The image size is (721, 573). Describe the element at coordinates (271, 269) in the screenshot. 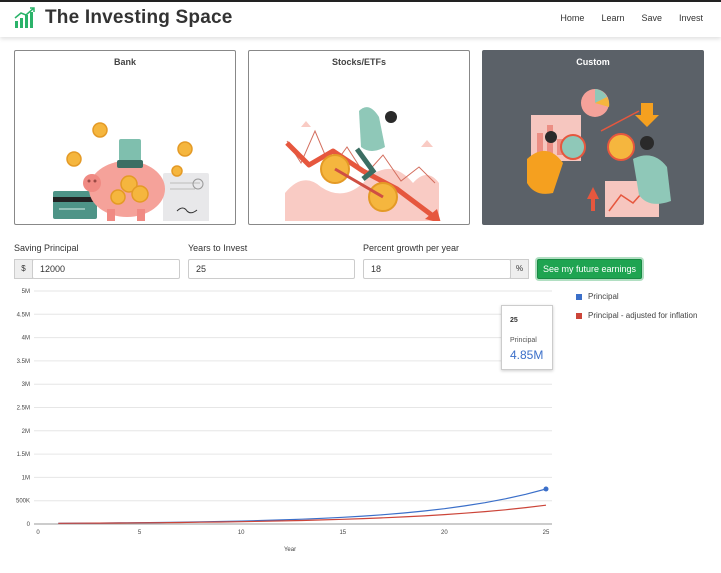

I see `years-input` at that location.